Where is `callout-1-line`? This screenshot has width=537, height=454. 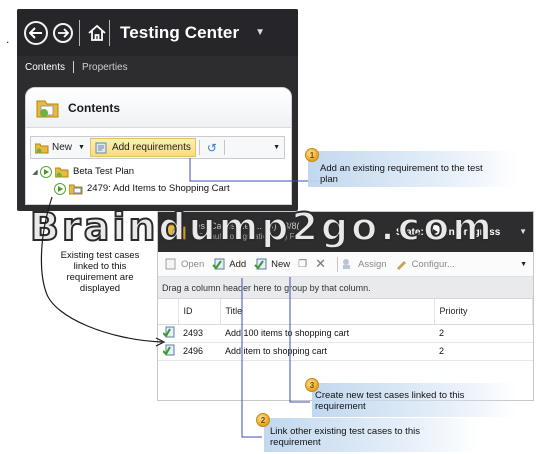
callout-1-line is located at coordinates (253, 170).